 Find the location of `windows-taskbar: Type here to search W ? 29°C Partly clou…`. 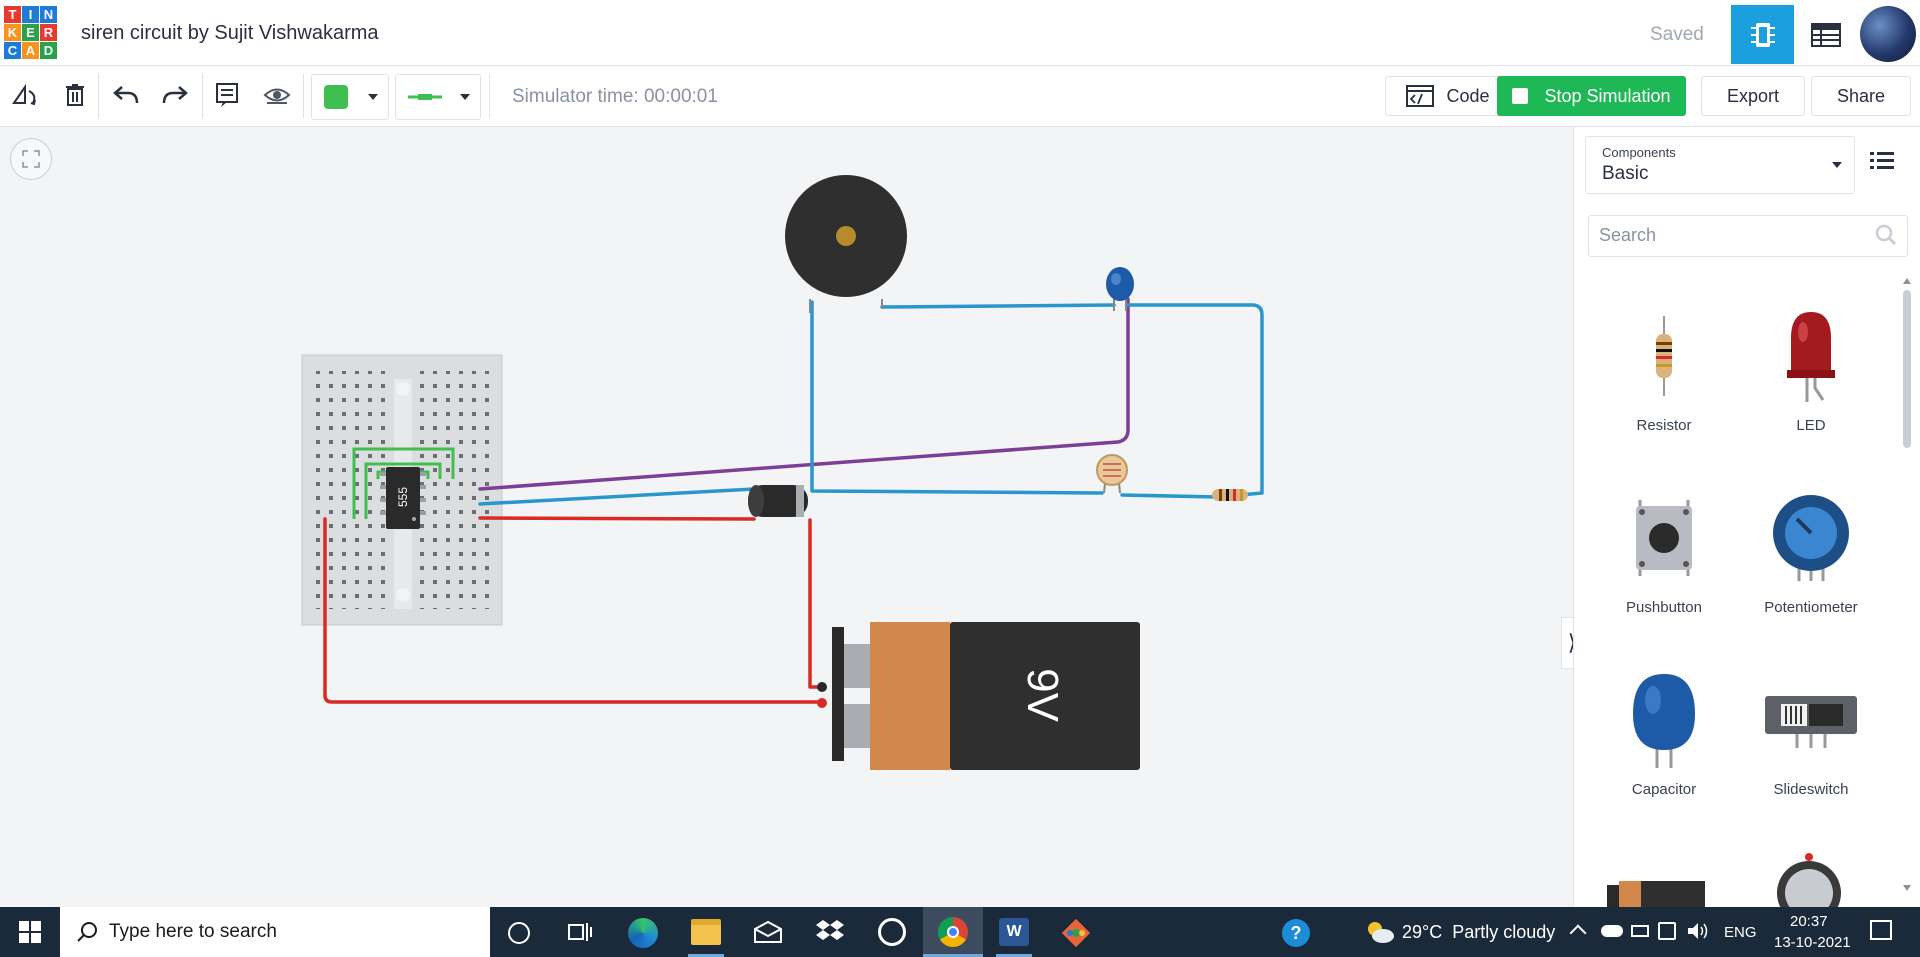

windows-taskbar: Type here to search W ? 29°C Partly clou… is located at coordinates (960, 932).